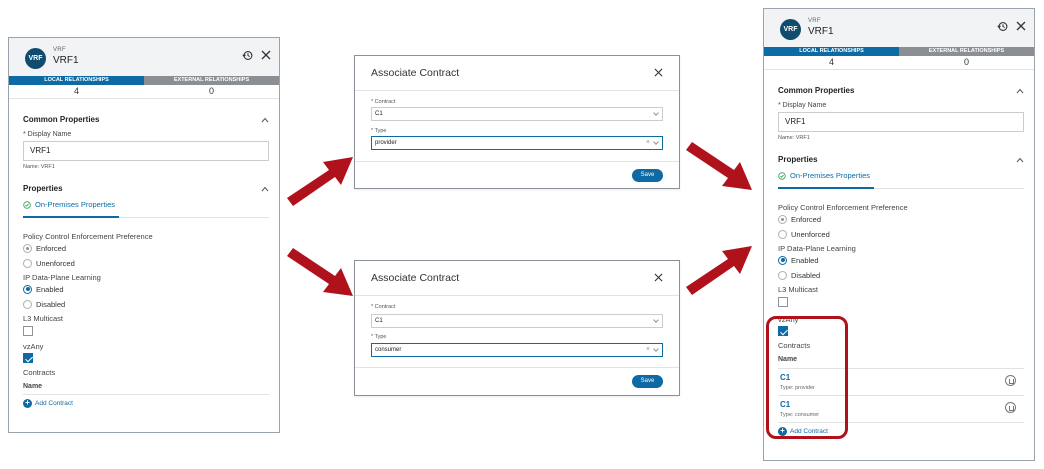 The width and height of the screenshot is (1044, 469). What do you see at coordinates (814, 21) in the screenshot?
I see `object-kind: VRF` at bounding box center [814, 21].